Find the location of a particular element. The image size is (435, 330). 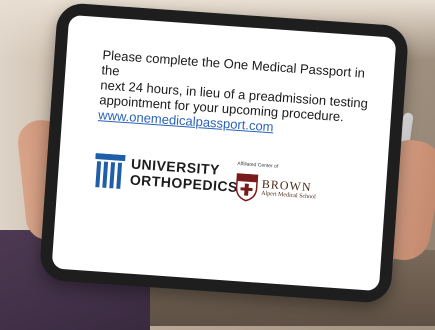

university-orthopedics-mark-icon is located at coordinates (110, 171).